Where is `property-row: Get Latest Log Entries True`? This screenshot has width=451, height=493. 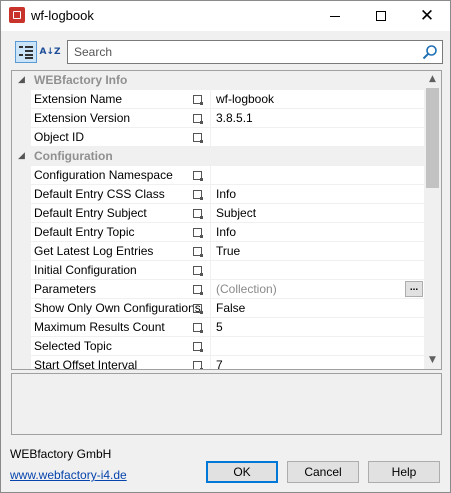 property-row: Get Latest Log Entries True is located at coordinates (218, 251).